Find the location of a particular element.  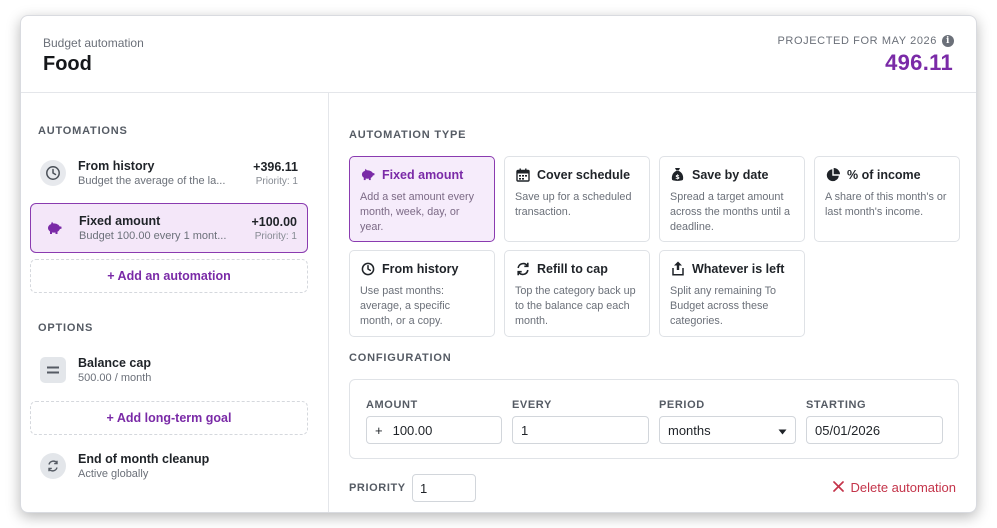

add-long-term-goal-button: + Add long-term goal is located at coordinates (169, 418).